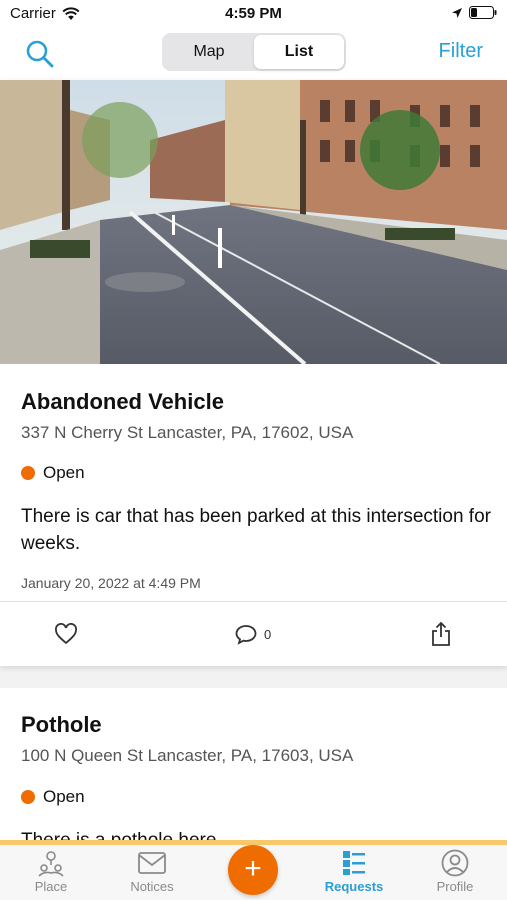 This screenshot has width=507, height=900. I want to click on location-arrow-icon, so click(457, 12).